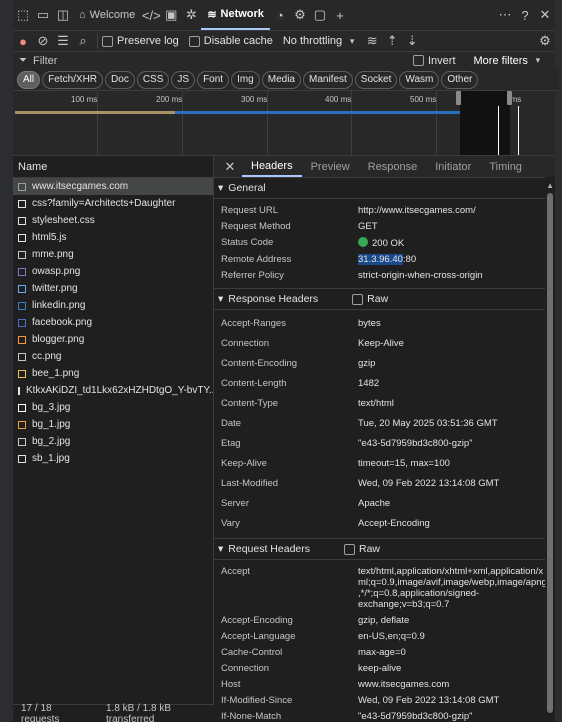  What do you see at coordinates (113, 424) in the screenshot?
I see `request-row: bg_1.jpg` at bounding box center [113, 424].